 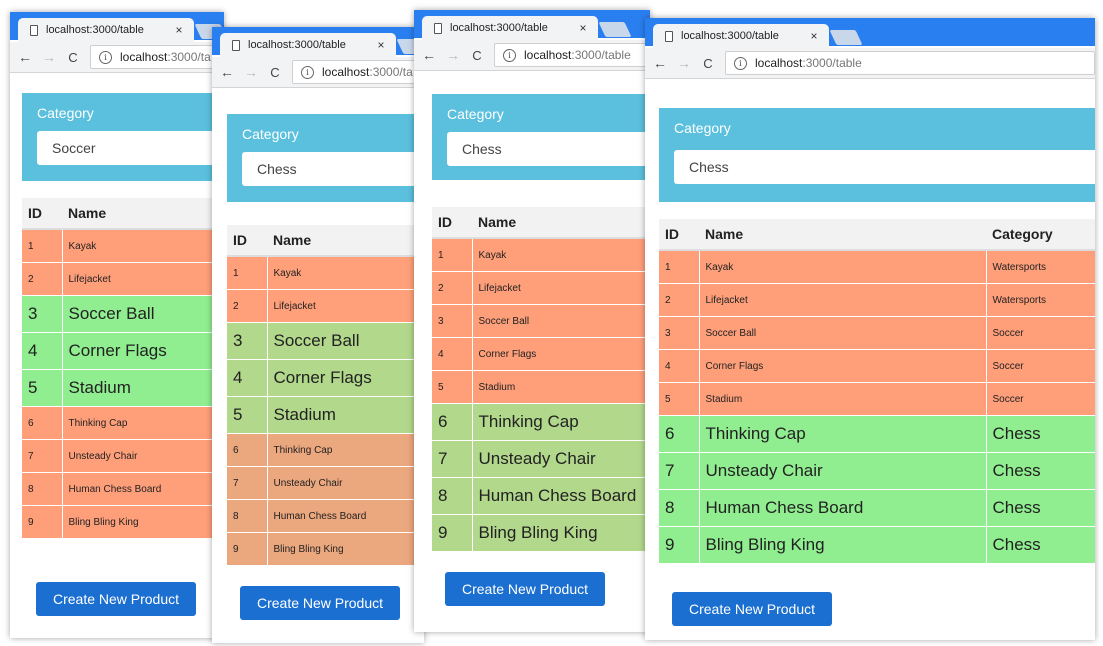 I want to click on table-row: 7 Unsteady Chair Chess, so click(x=877, y=471).